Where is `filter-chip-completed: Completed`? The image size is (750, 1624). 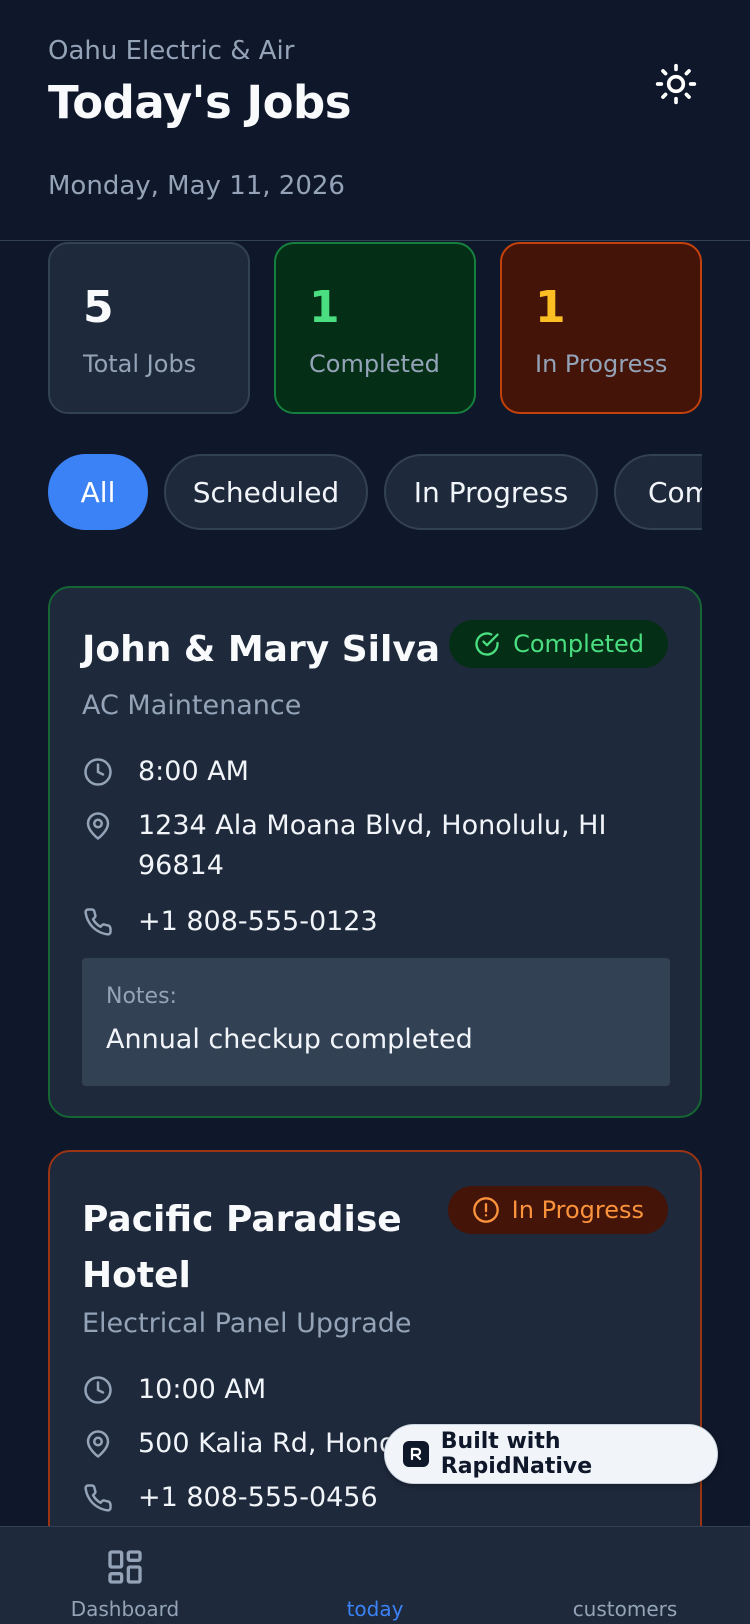 filter-chip-completed: Completed is located at coordinates (658, 492).